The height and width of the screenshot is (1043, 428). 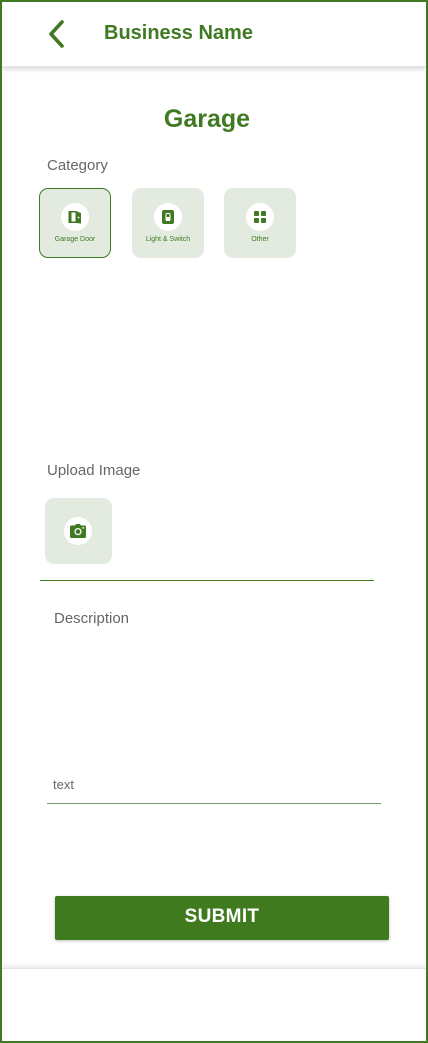 What do you see at coordinates (260, 239) in the screenshot?
I see `category-label-text: Other` at bounding box center [260, 239].